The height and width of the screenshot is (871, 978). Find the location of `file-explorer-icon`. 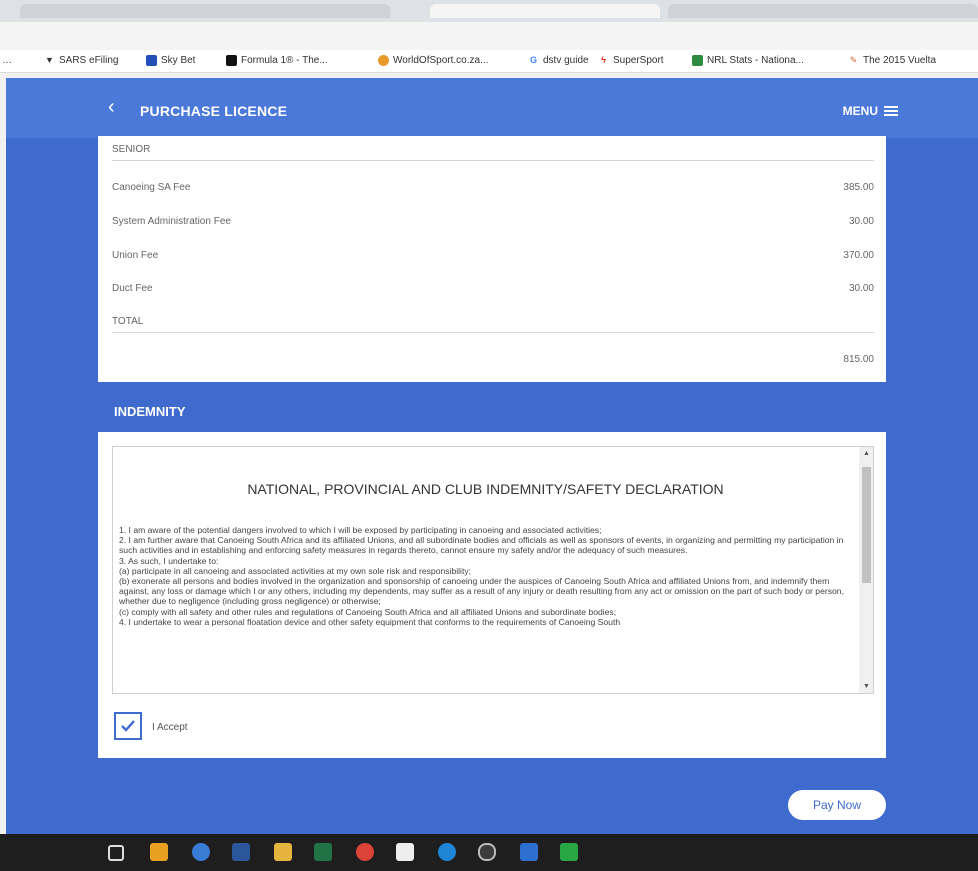

file-explorer-icon is located at coordinates (283, 852).